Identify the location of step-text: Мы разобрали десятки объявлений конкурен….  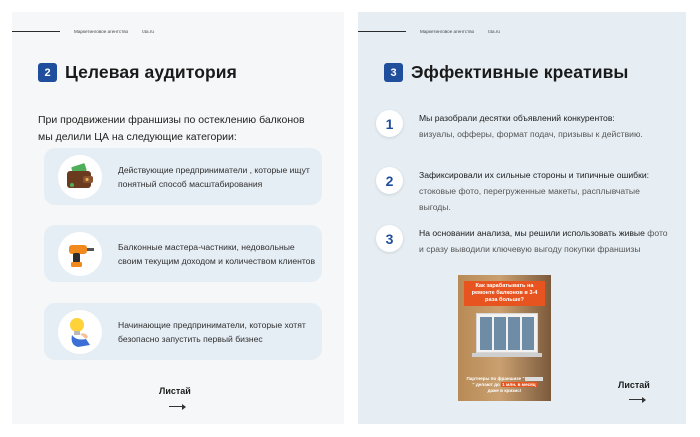
(544, 126).